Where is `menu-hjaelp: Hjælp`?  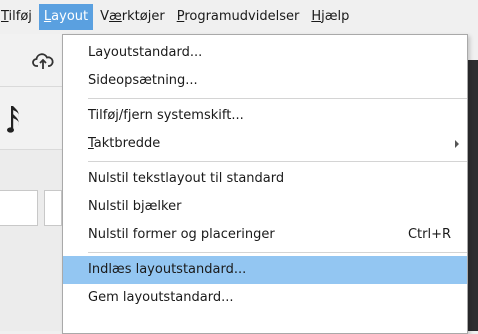
menu-hjaelp: Hjælp is located at coordinates (330, 17).